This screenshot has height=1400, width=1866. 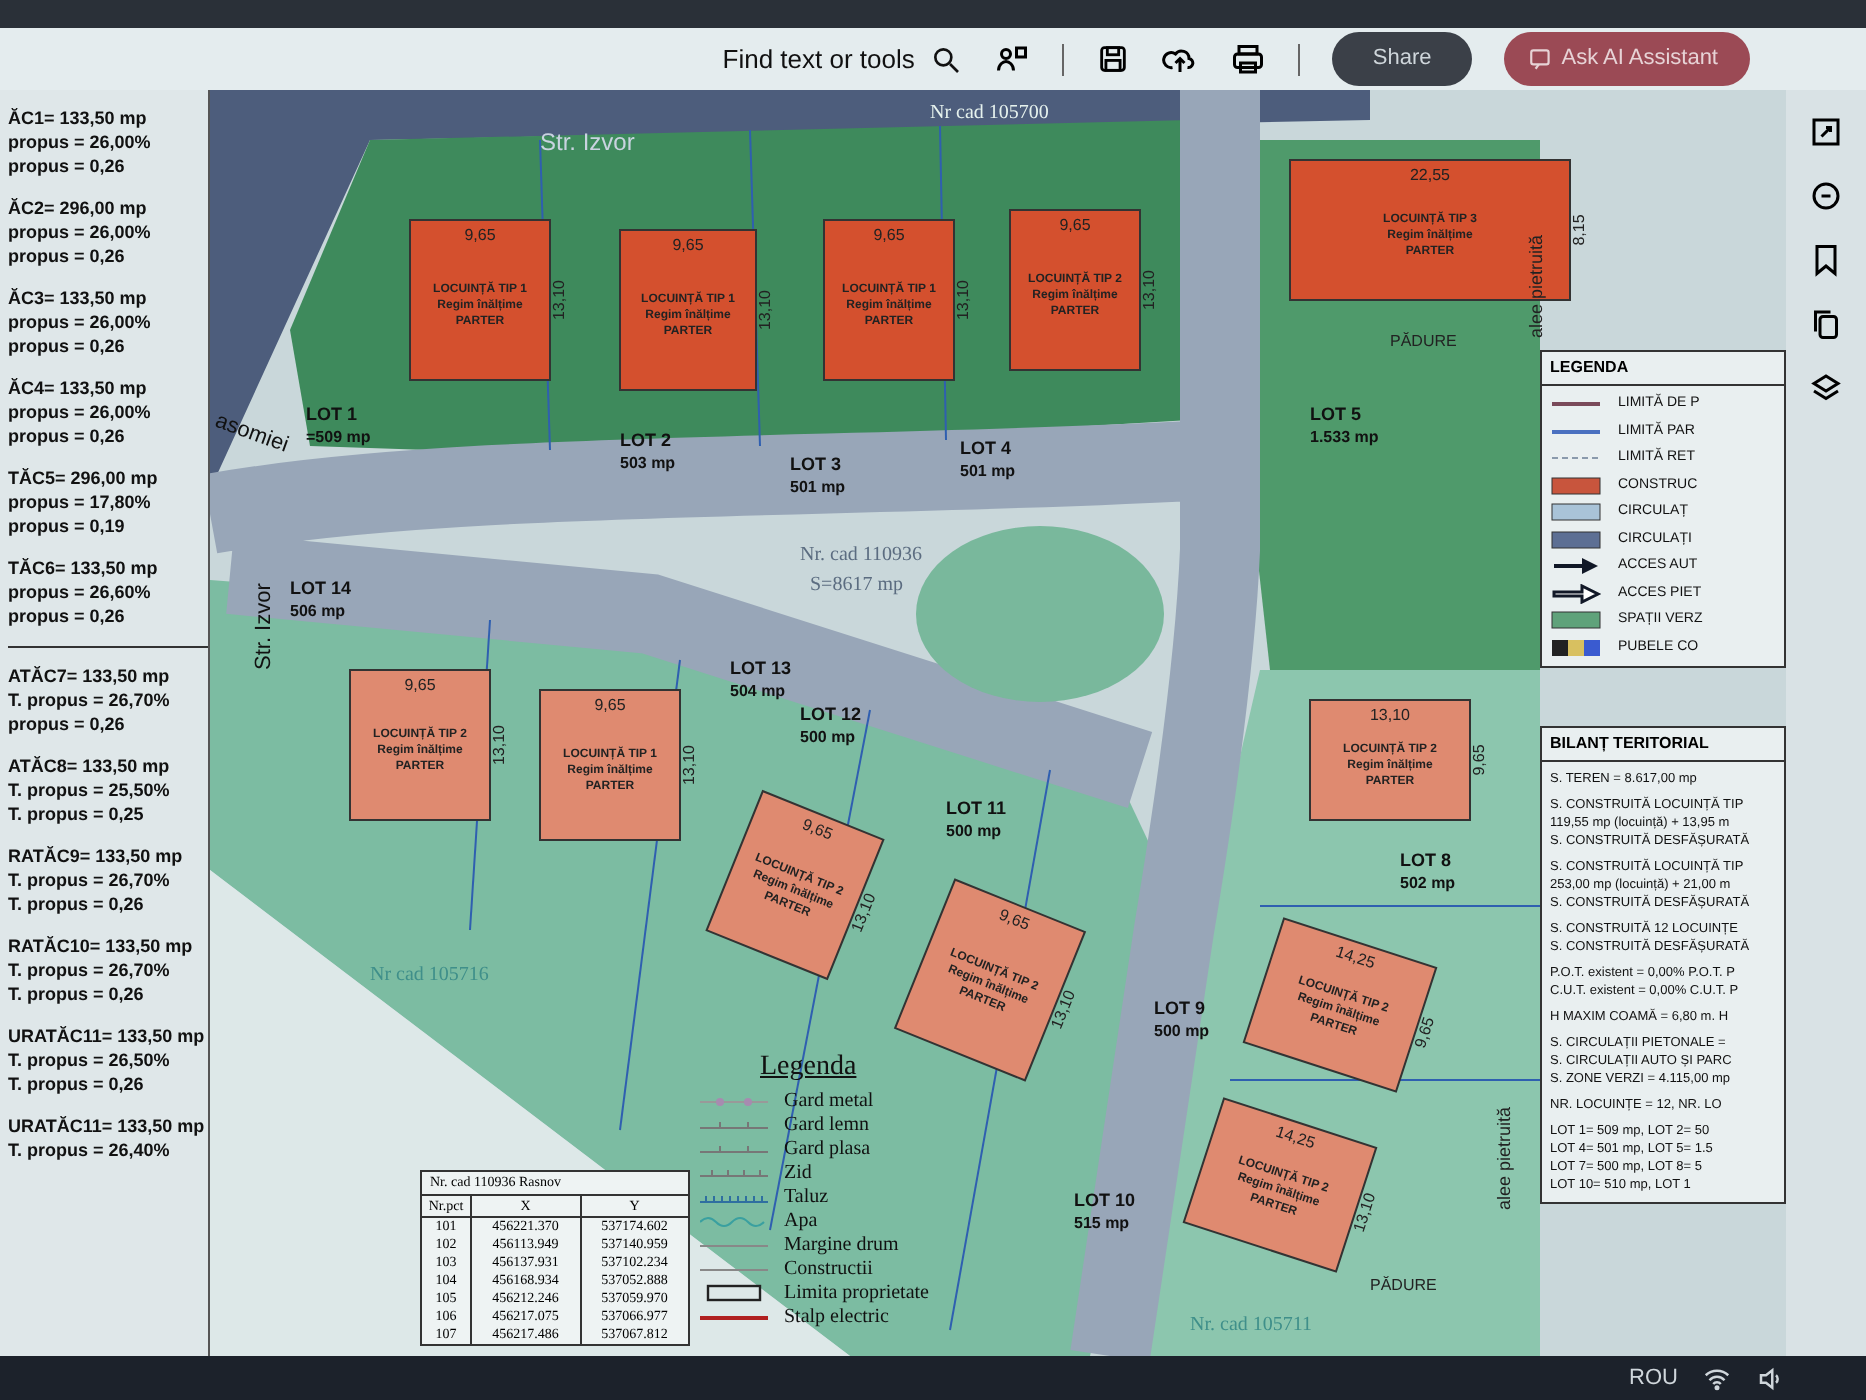 What do you see at coordinates (809, 1068) in the screenshot?
I see `legend-heading: Legenda` at bounding box center [809, 1068].